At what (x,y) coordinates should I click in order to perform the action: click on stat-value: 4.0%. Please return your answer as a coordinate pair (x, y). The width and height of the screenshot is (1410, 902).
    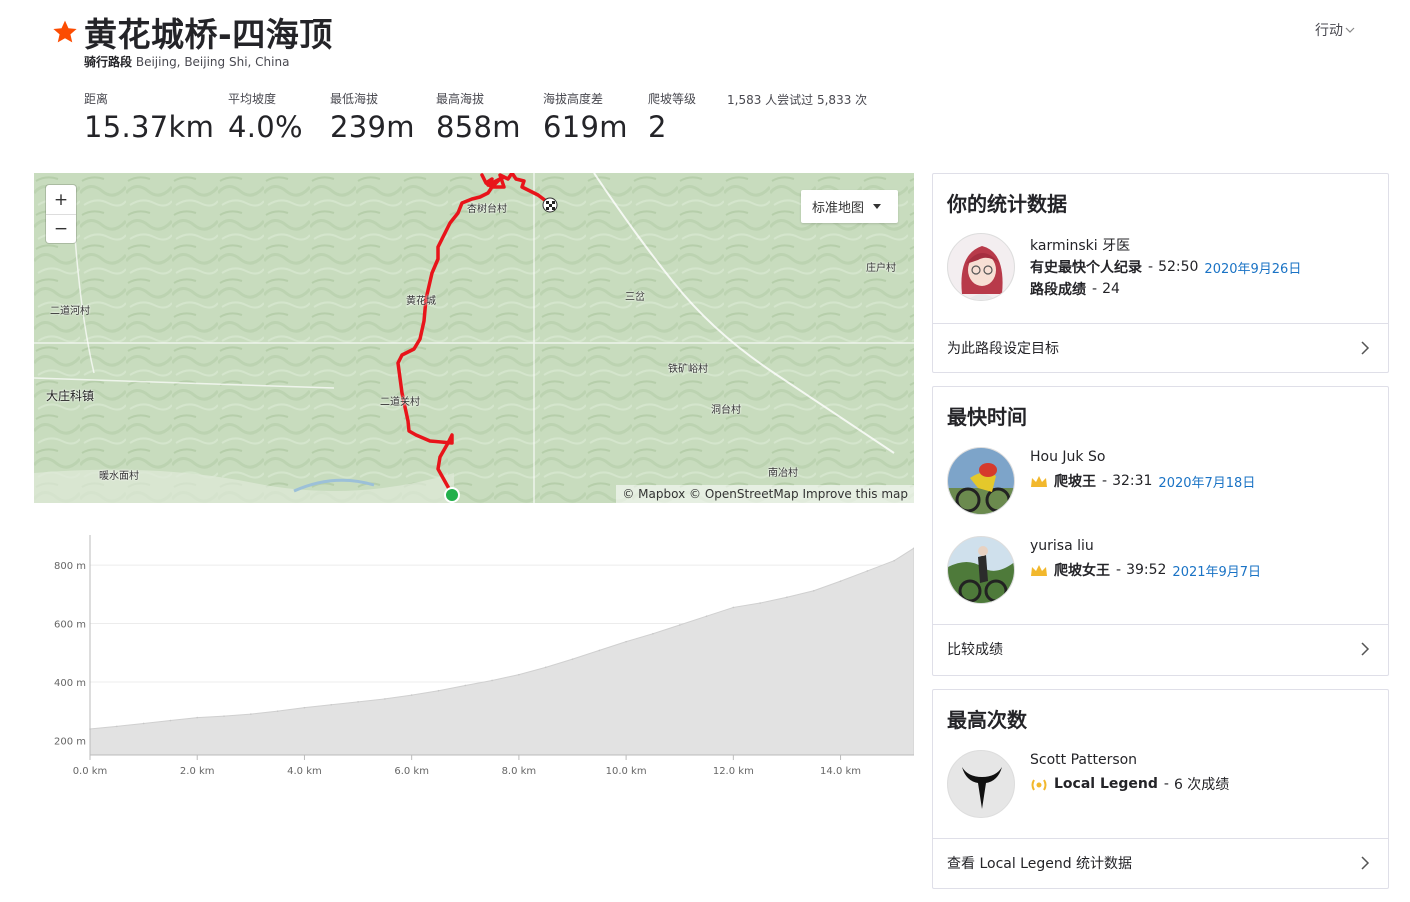
    Looking at the image, I should click on (265, 127).